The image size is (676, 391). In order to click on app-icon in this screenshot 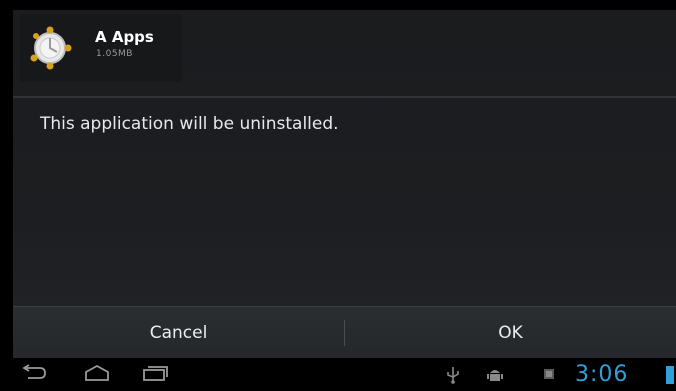, I will do `click(51, 48)`.